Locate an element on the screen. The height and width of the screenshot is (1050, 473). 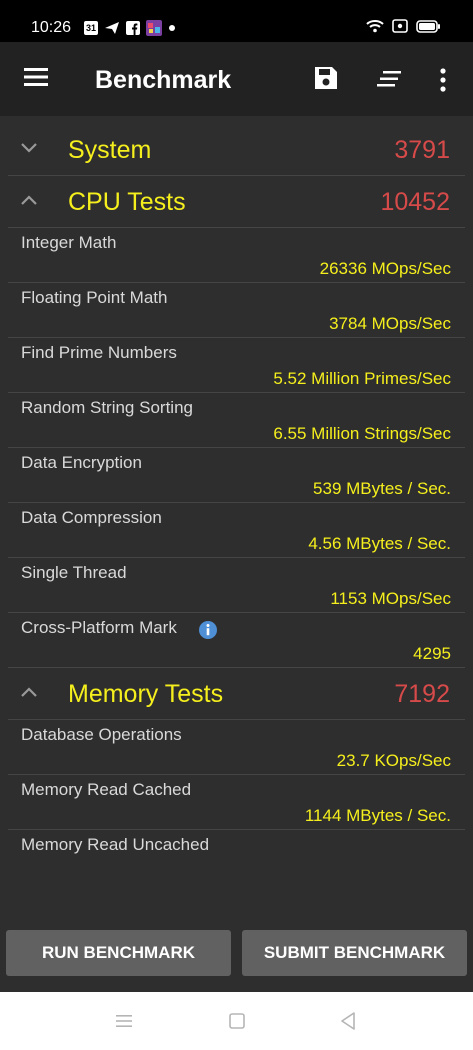
status-notification-icons: 31 is located at coordinates (130, 28).